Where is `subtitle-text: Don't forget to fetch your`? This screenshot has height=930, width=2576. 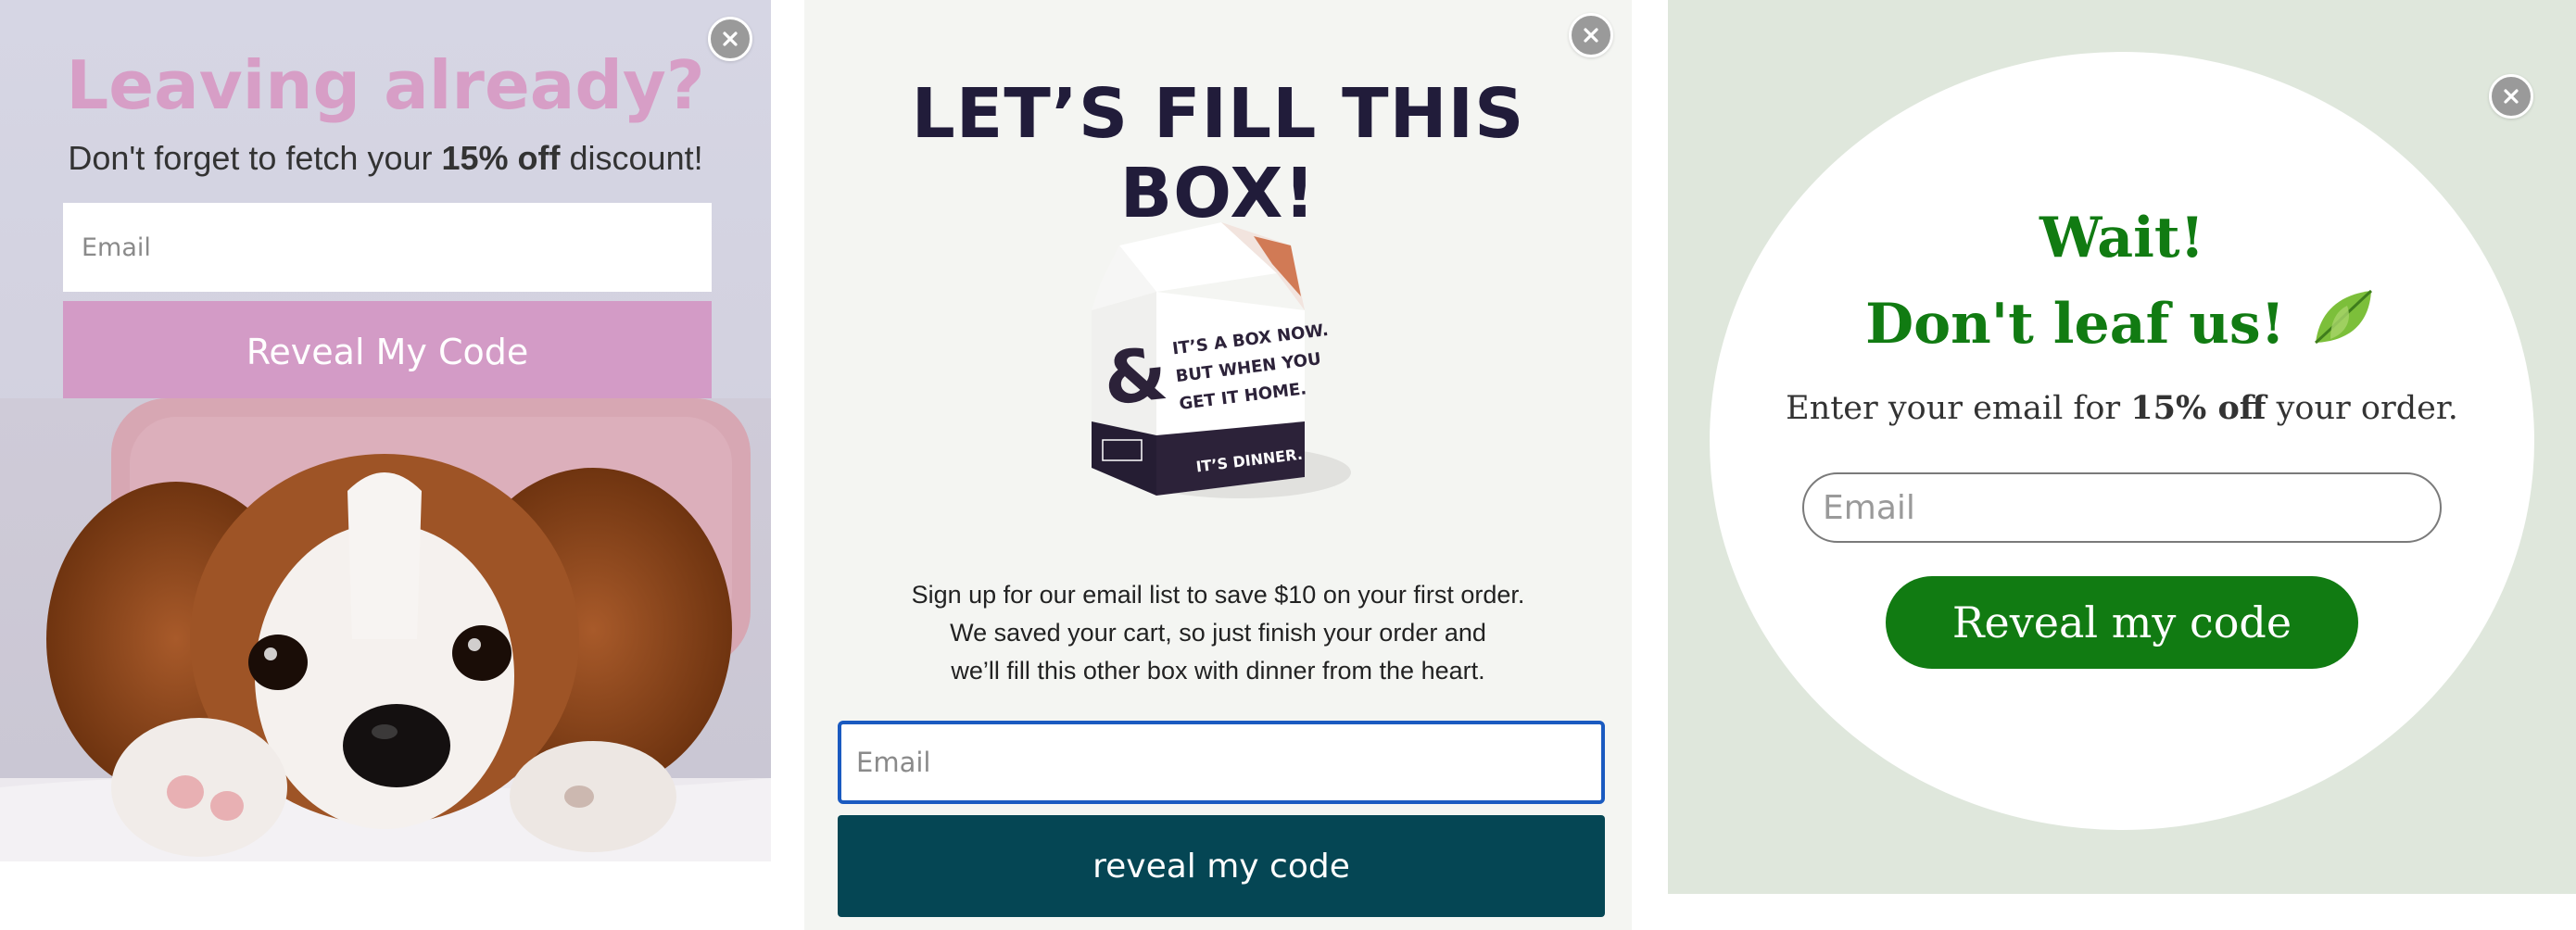
subtitle-text: Don't forget to fetch your is located at coordinates (255, 158).